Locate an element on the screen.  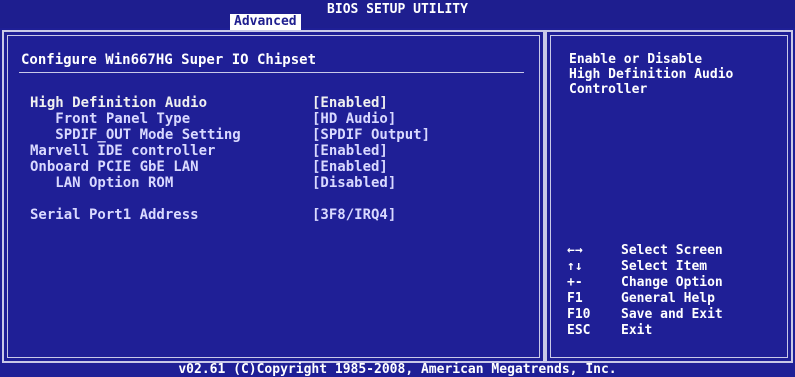
key-desc: Exit is located at coordinates (637, 330).